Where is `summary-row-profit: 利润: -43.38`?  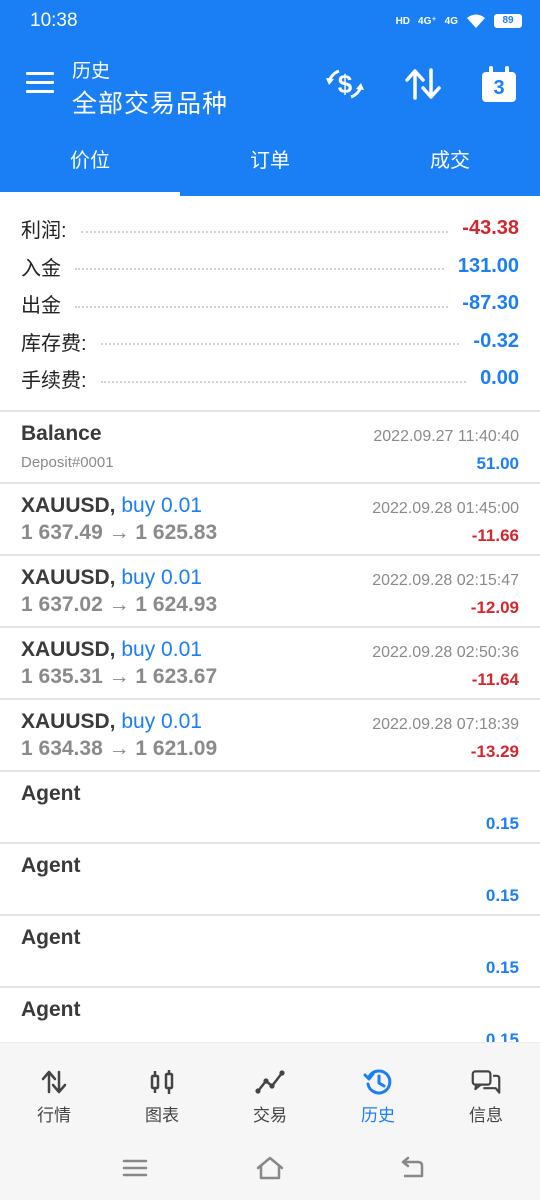
summary-row-profit: 利润: -43.38 is located at coordinates (270, 229).